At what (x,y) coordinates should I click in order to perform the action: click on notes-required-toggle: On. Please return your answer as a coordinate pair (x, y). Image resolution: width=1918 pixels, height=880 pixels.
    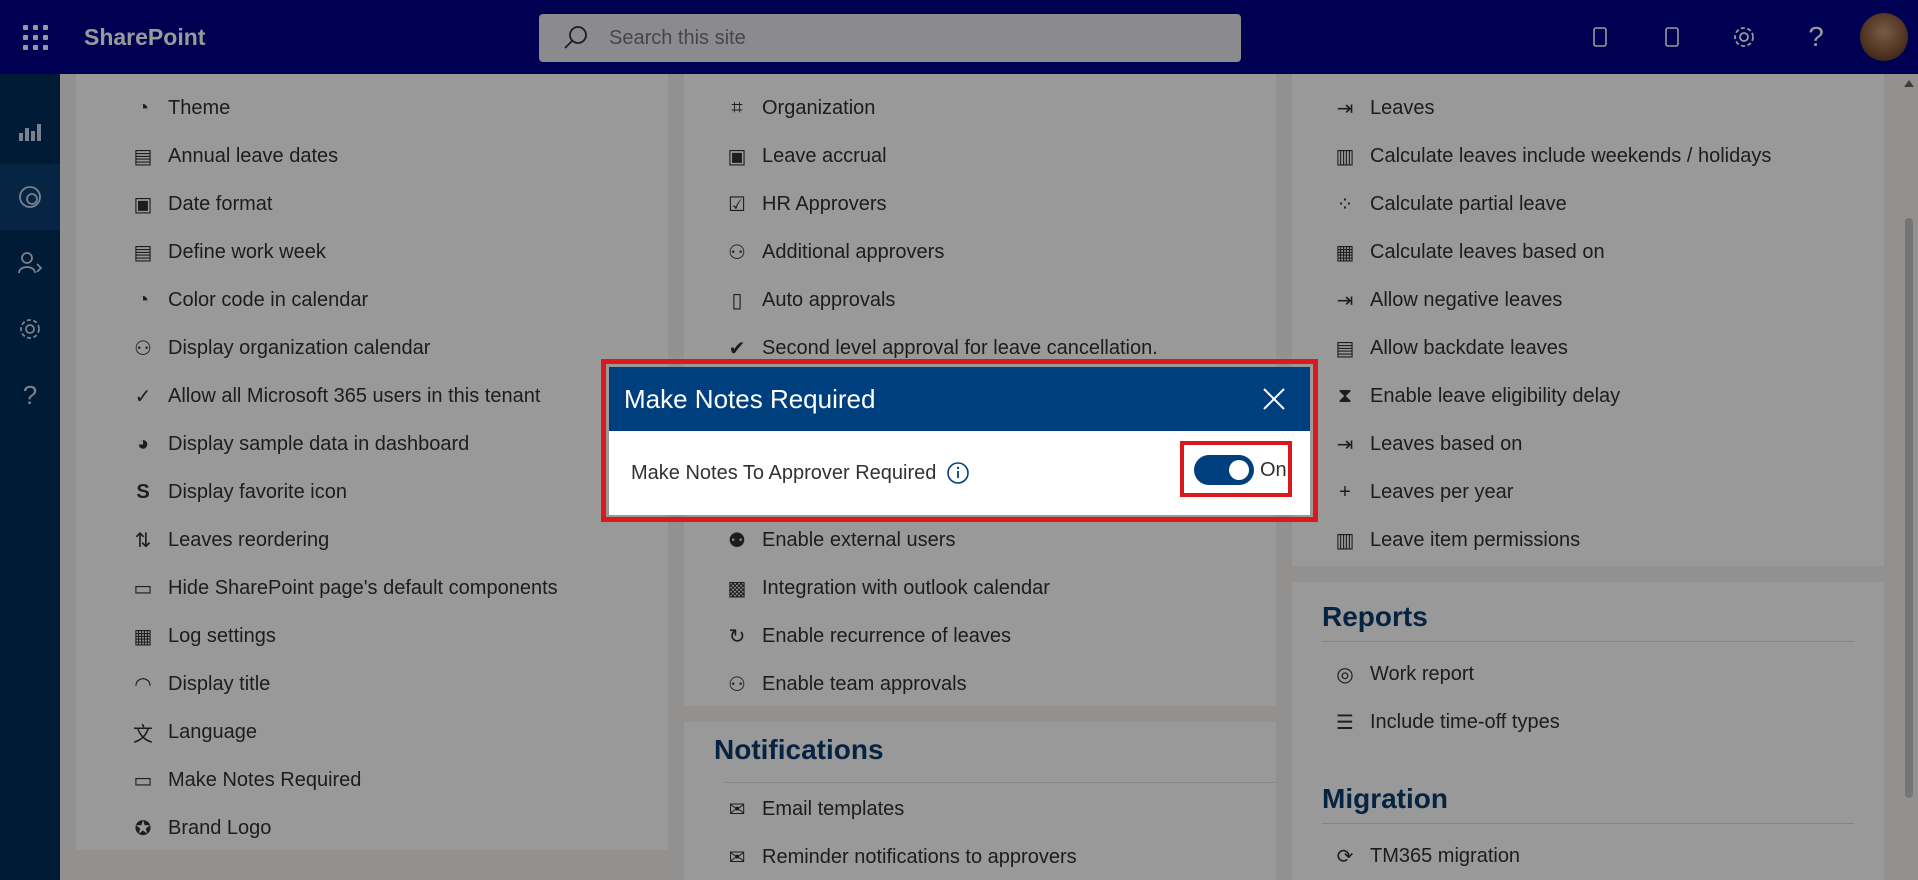
    Looking at the image, I should click on (1240, 470).